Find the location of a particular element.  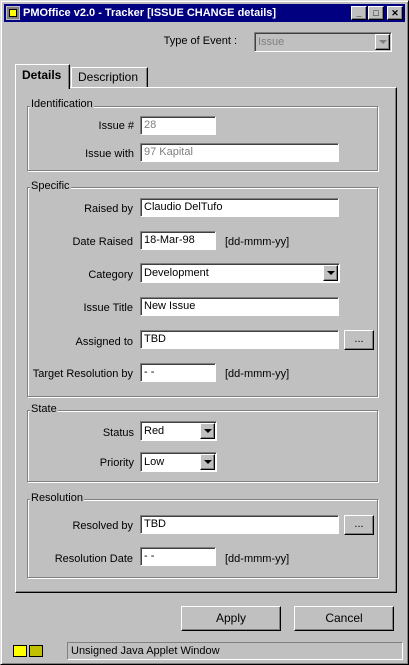

resolved-by-label: Resolved by is located at coordinates (102, 526).